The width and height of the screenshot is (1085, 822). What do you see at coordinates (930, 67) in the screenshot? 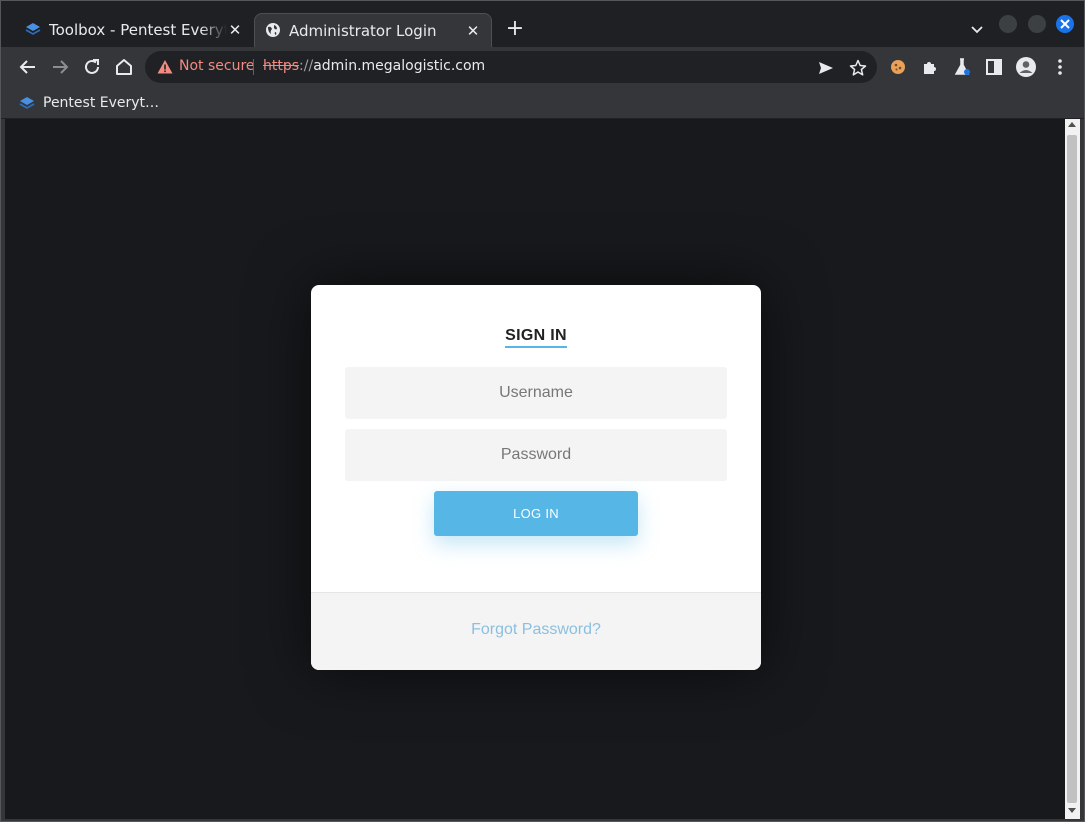
I see `puzzle-icon` at bounding box center [930, 67].